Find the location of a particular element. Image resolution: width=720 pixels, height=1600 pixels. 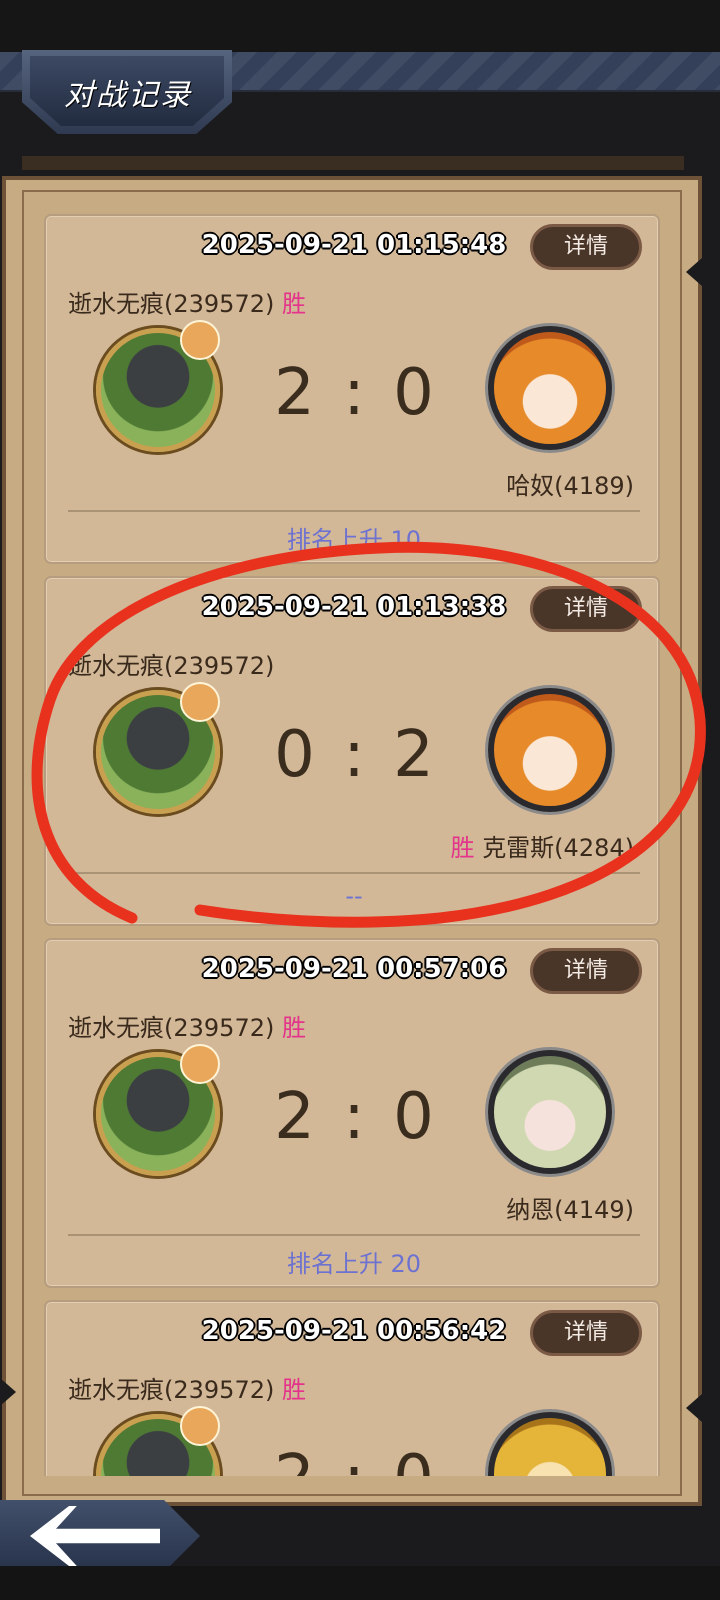

bottom-strip is located at coordinates (360, 1583).